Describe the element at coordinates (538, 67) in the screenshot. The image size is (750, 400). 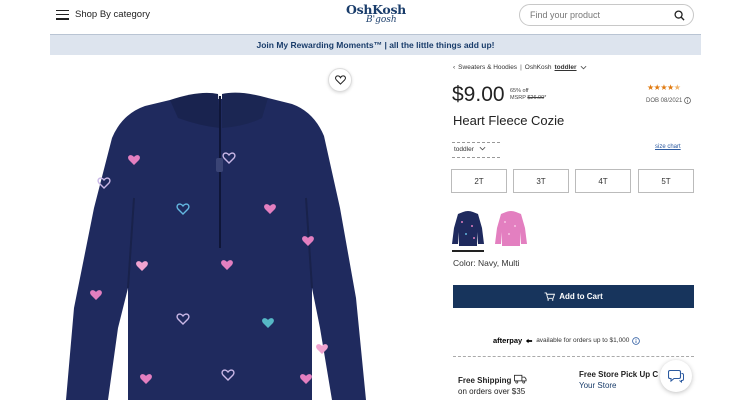
I see `breadcrumb-item-brand: OshKosh` at that location.